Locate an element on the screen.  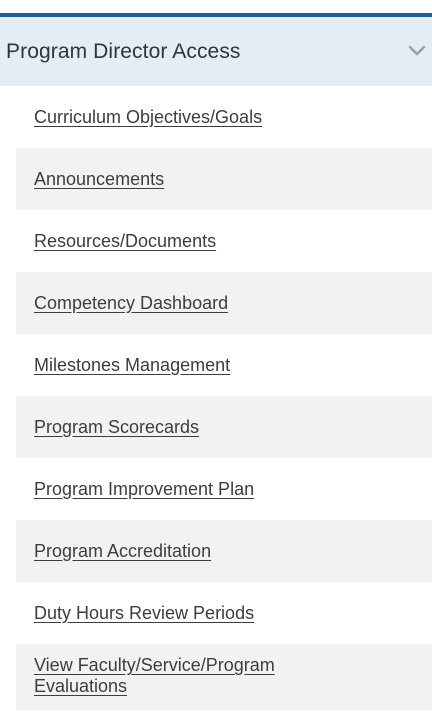
competency-dashboard-link: Competency Dashboard is located at coordinates (131, 303).